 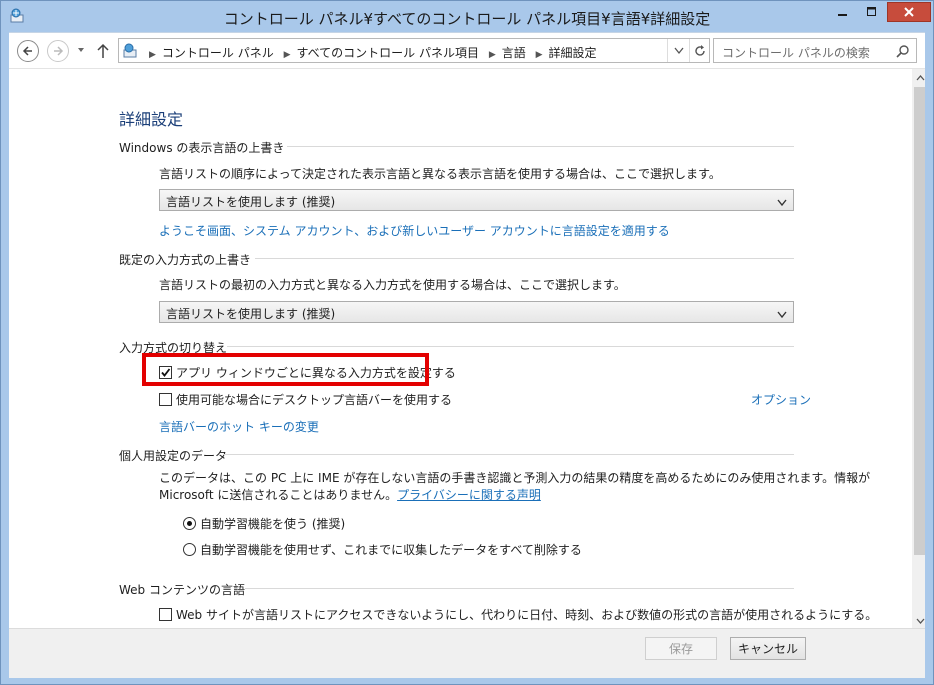 What do you see at coordinates (285, 369) in the screenshot?
I see `highlight-annotation-box` at bounding box center [285, 369].